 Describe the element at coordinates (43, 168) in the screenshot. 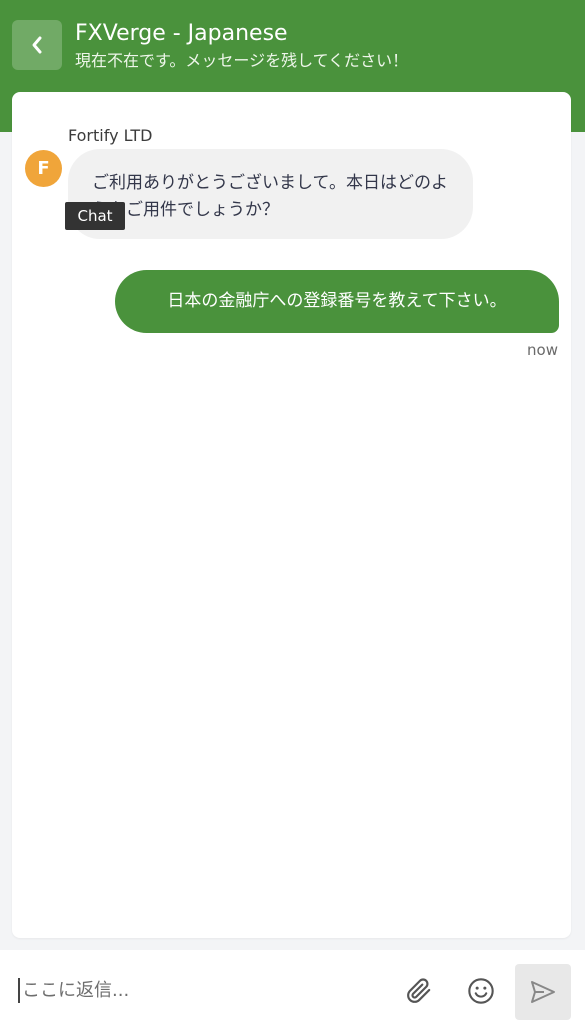

I see `agent-avatar: F` at that location.